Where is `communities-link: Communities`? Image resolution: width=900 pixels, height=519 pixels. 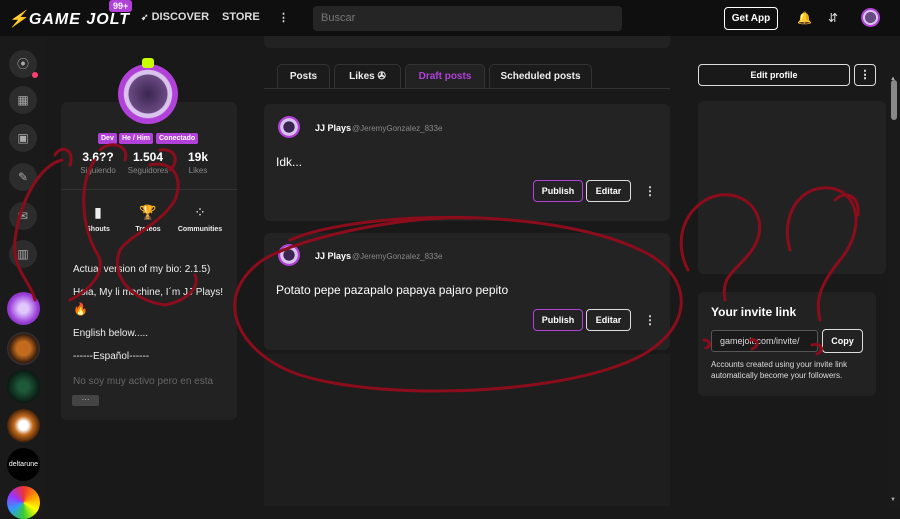 communities-link: Communities is located at coordinates (200, 229).